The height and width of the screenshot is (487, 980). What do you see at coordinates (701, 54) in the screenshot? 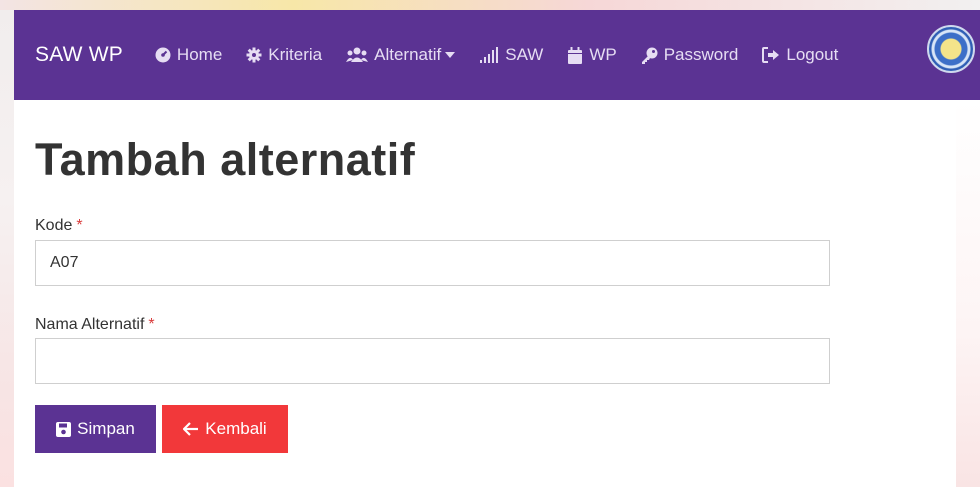
I see `nav-label-password: Password` at bounding box center [701, 54].